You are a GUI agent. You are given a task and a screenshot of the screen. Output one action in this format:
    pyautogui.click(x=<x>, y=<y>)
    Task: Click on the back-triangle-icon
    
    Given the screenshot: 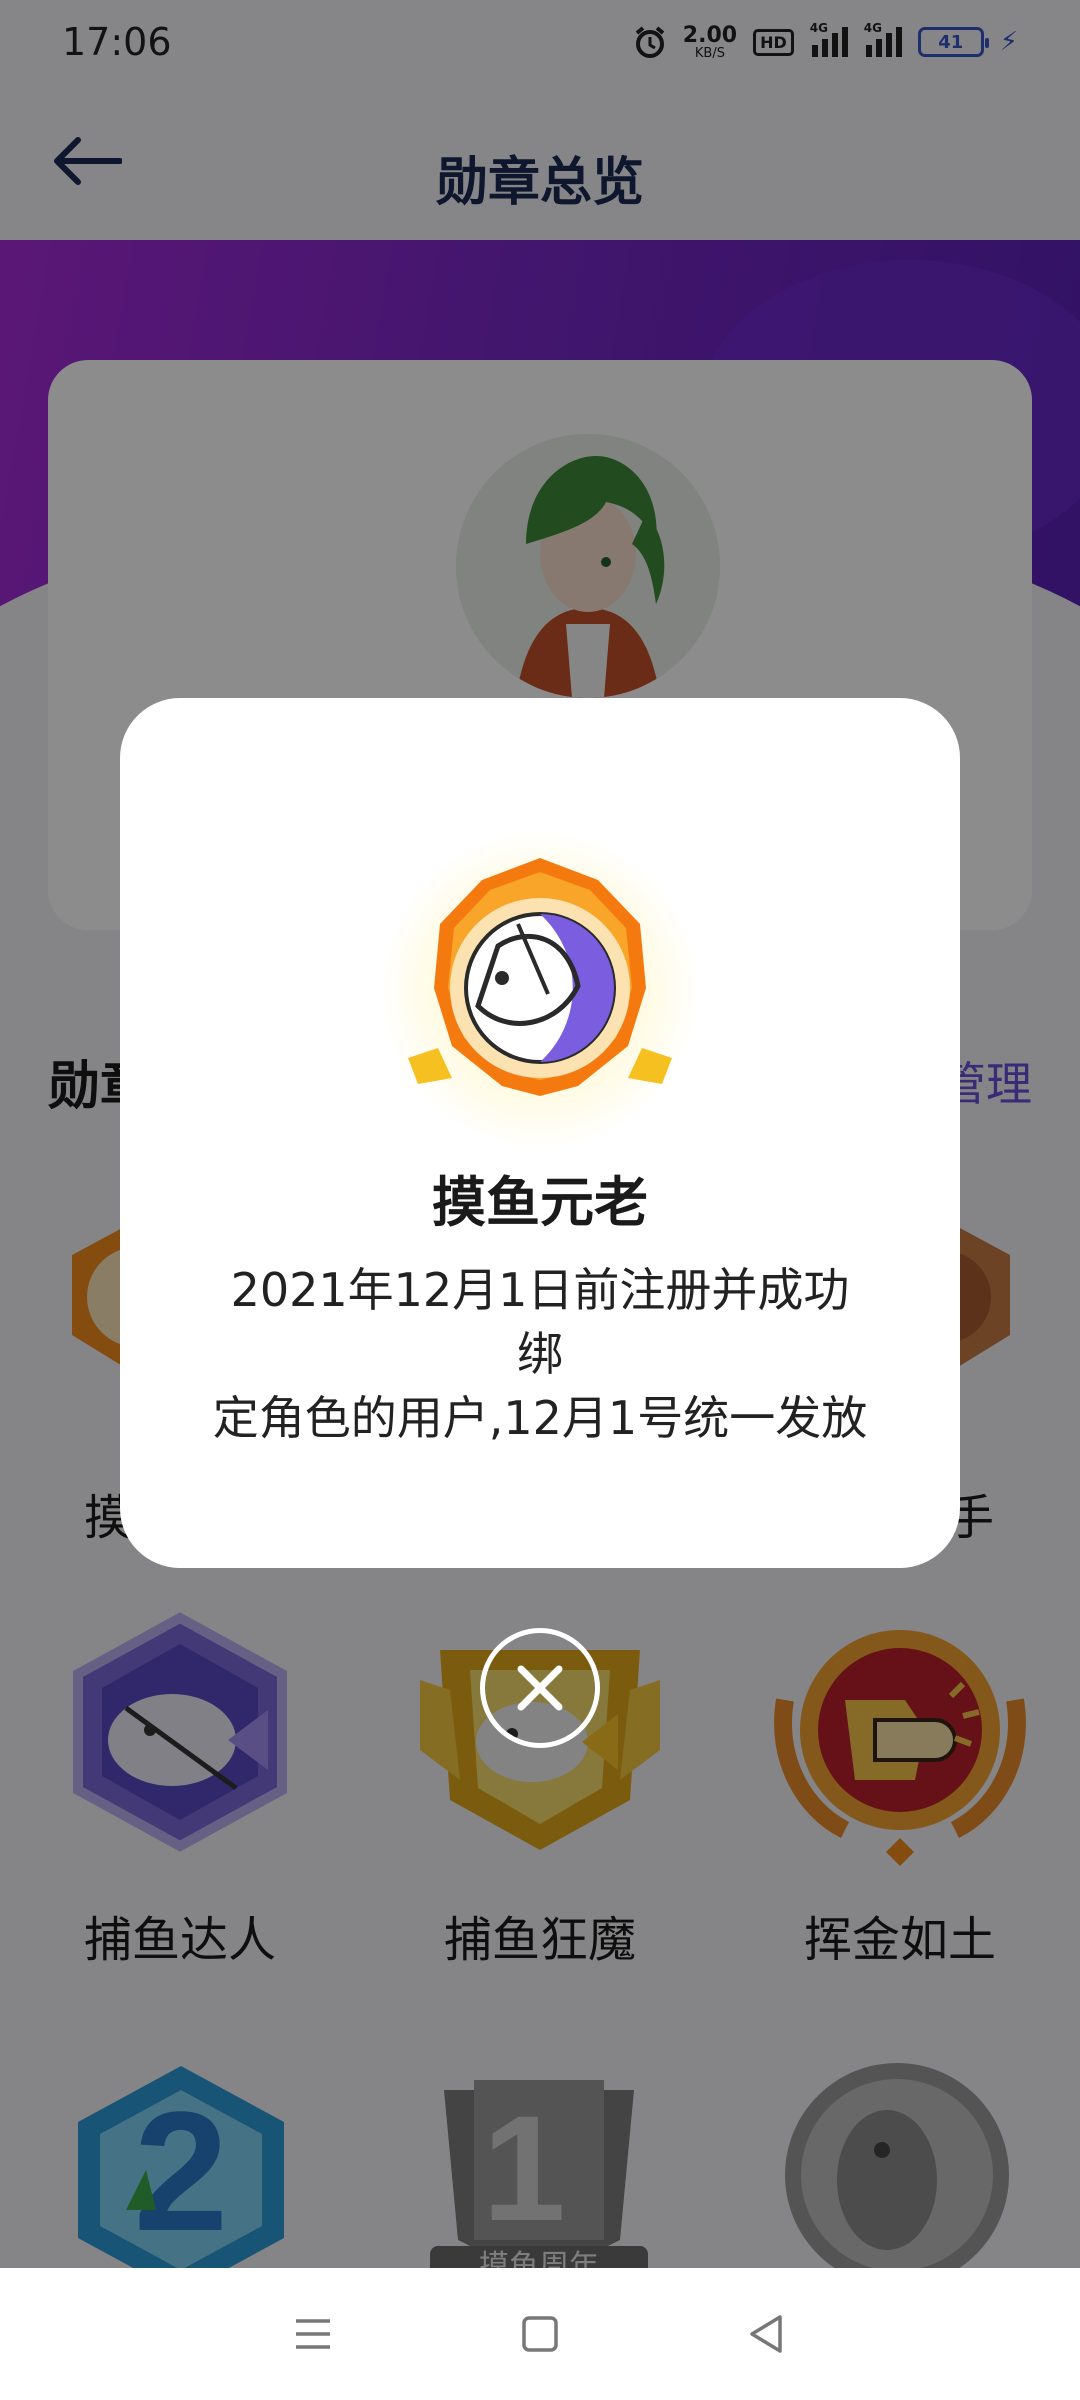 What is the action you would take?
    pyautogui.click(x=767, y=2334)
    